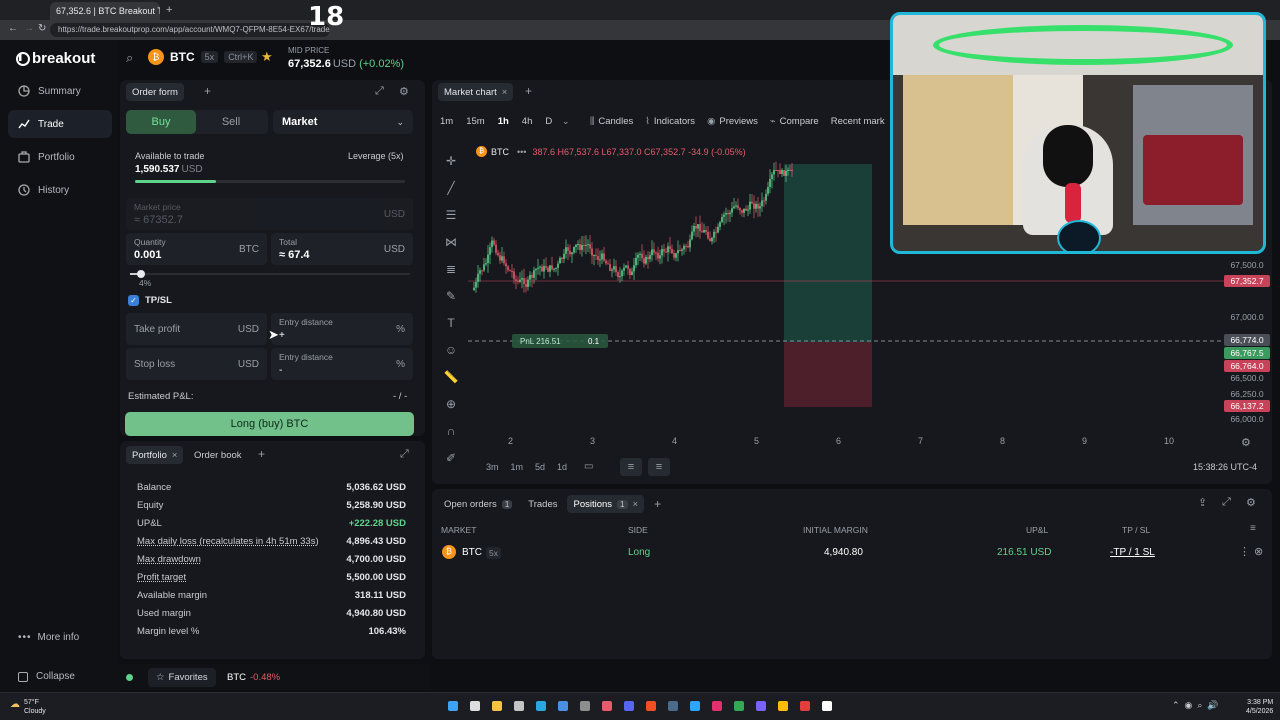 This screenshot has width=1280, height=720. What do you see at coordinates (1244, 551) in the screenshot?
I see `more-vertical-icon: ⋮` at bounding box center [1244, 551].